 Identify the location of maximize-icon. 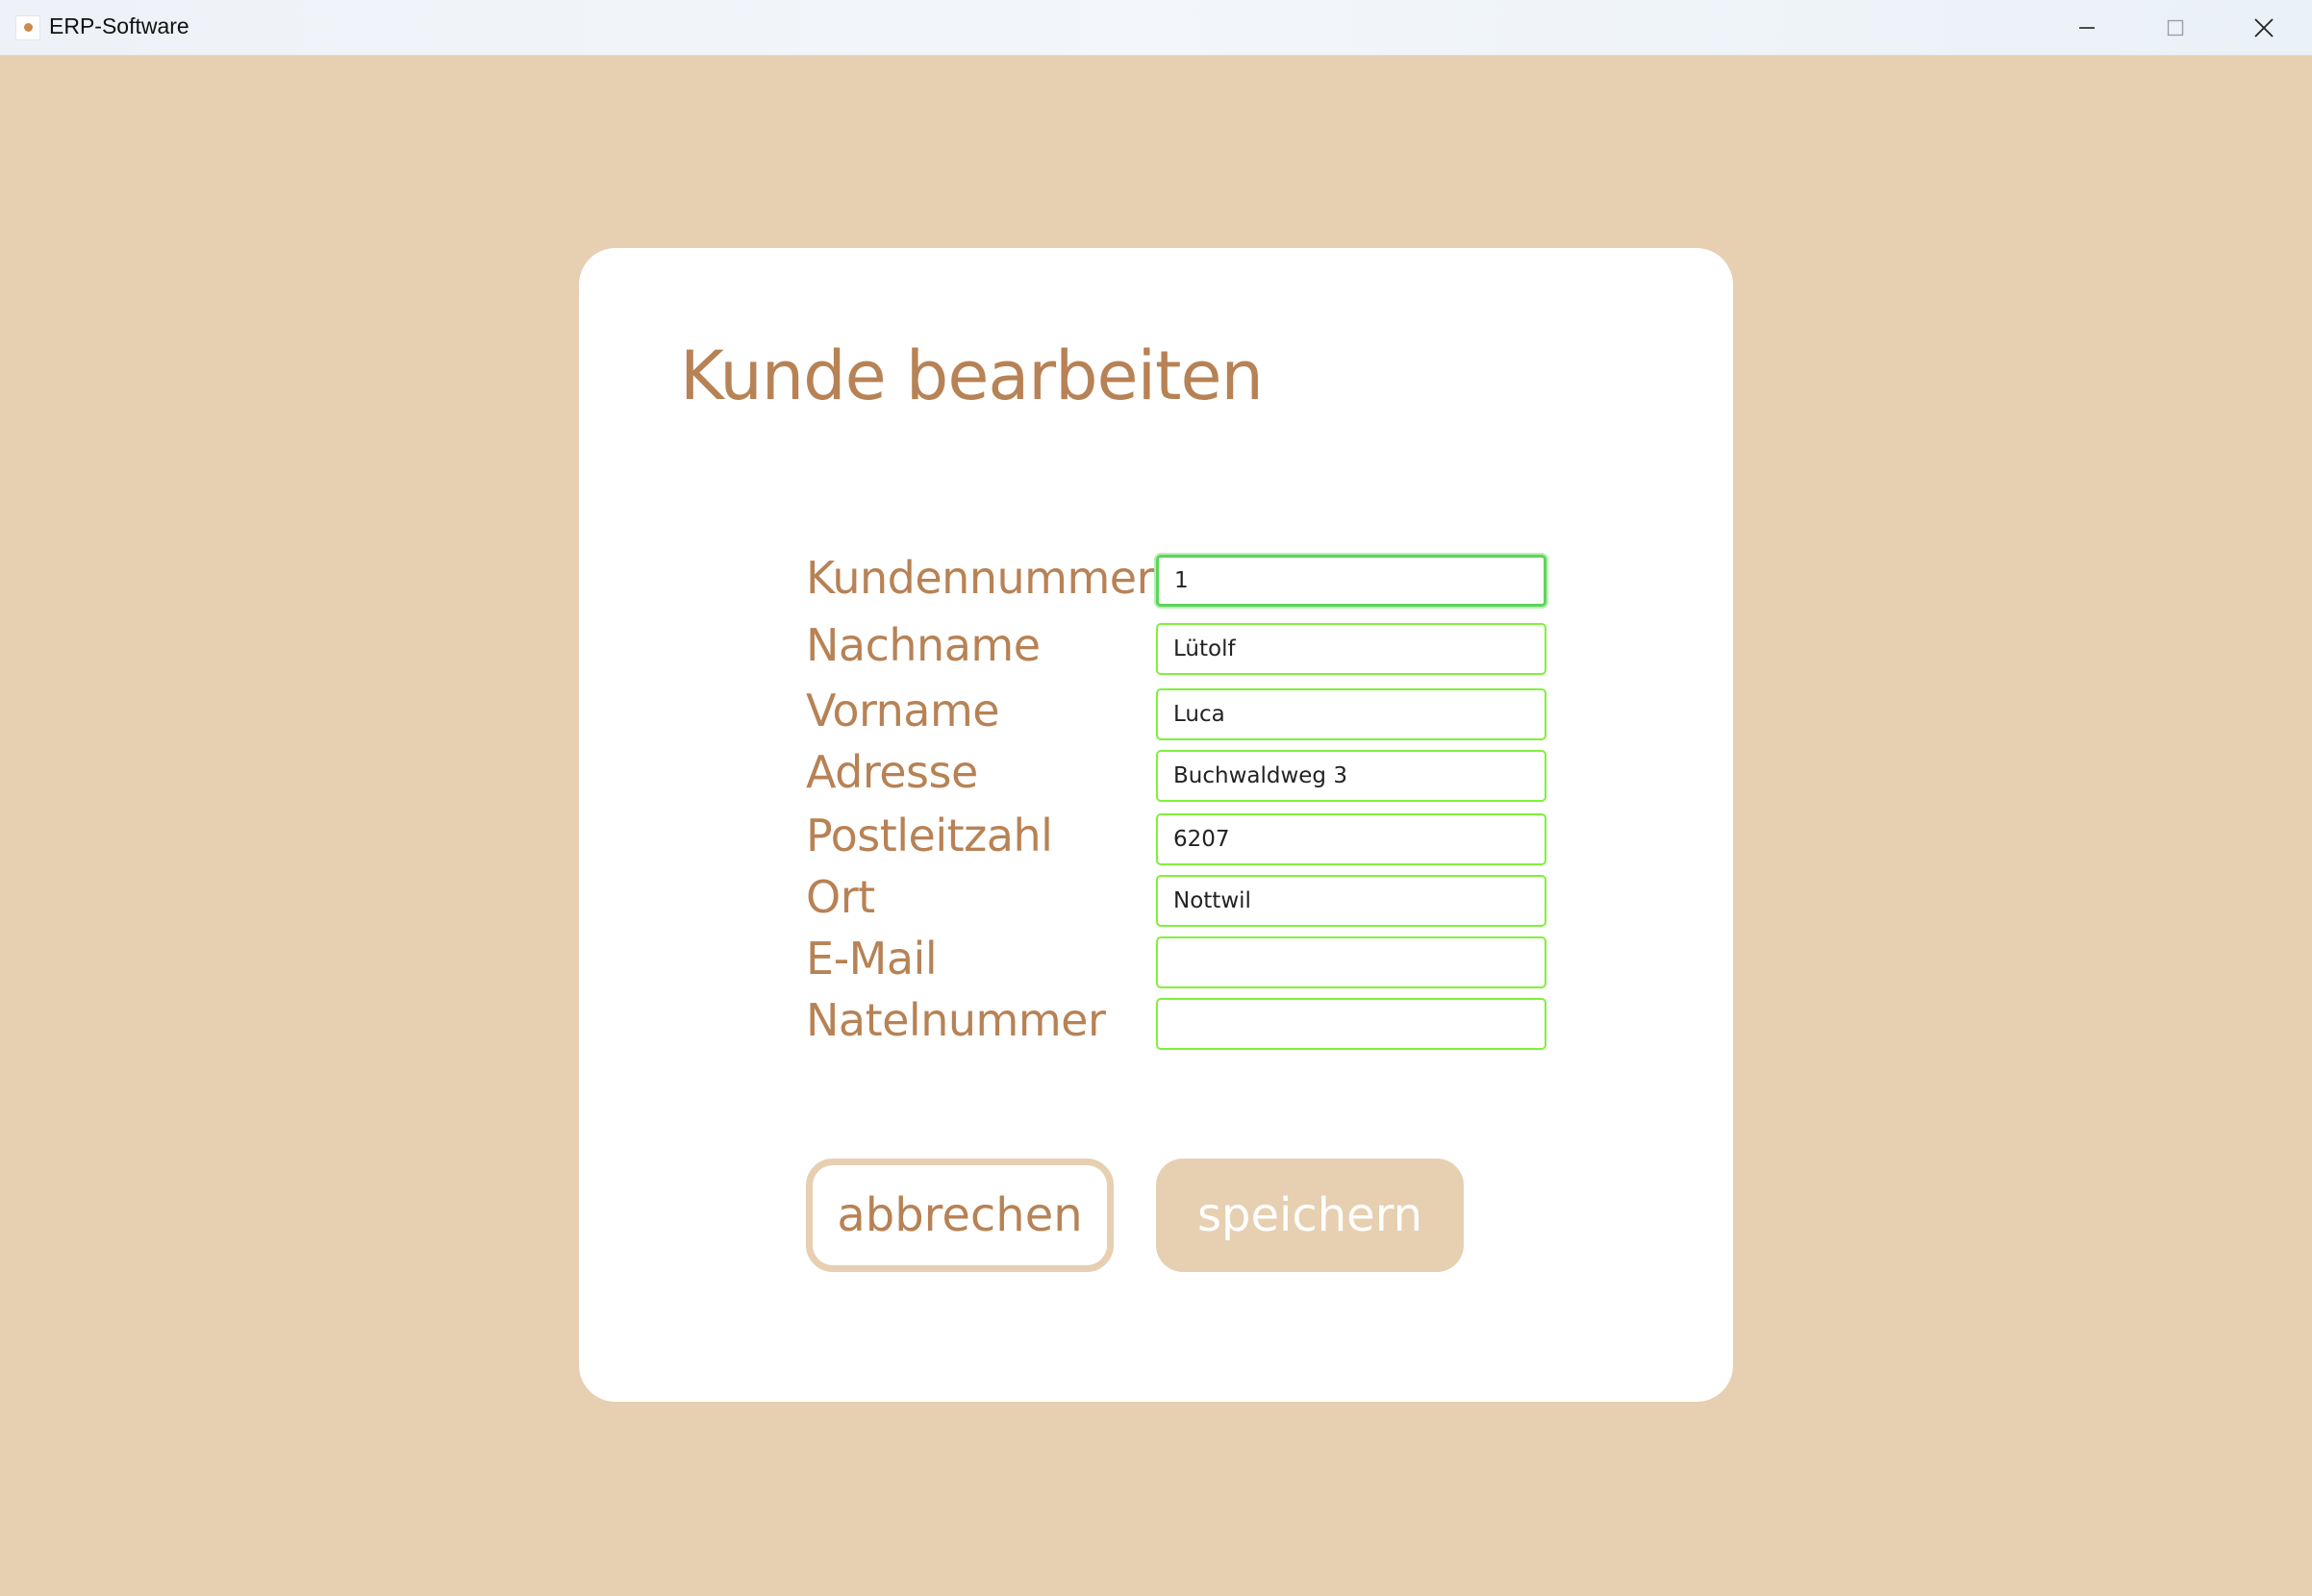
(2176, 28).